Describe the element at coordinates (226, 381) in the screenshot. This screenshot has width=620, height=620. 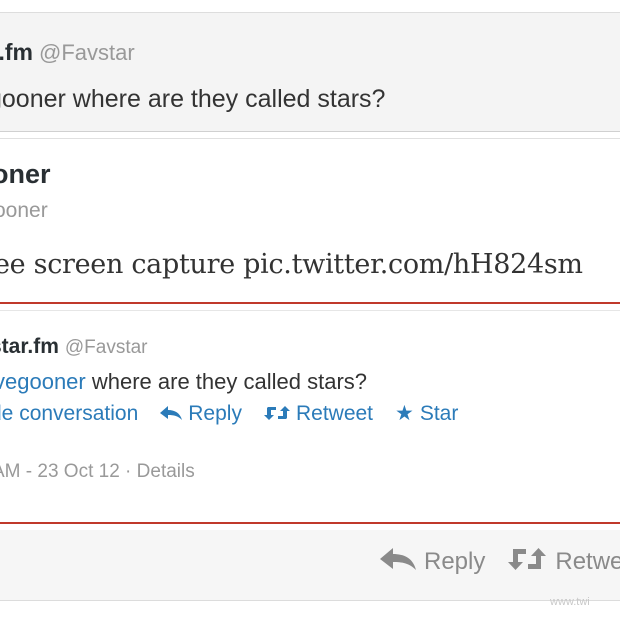
I see `reply-tweet-body: where are they called stars?` at that location.